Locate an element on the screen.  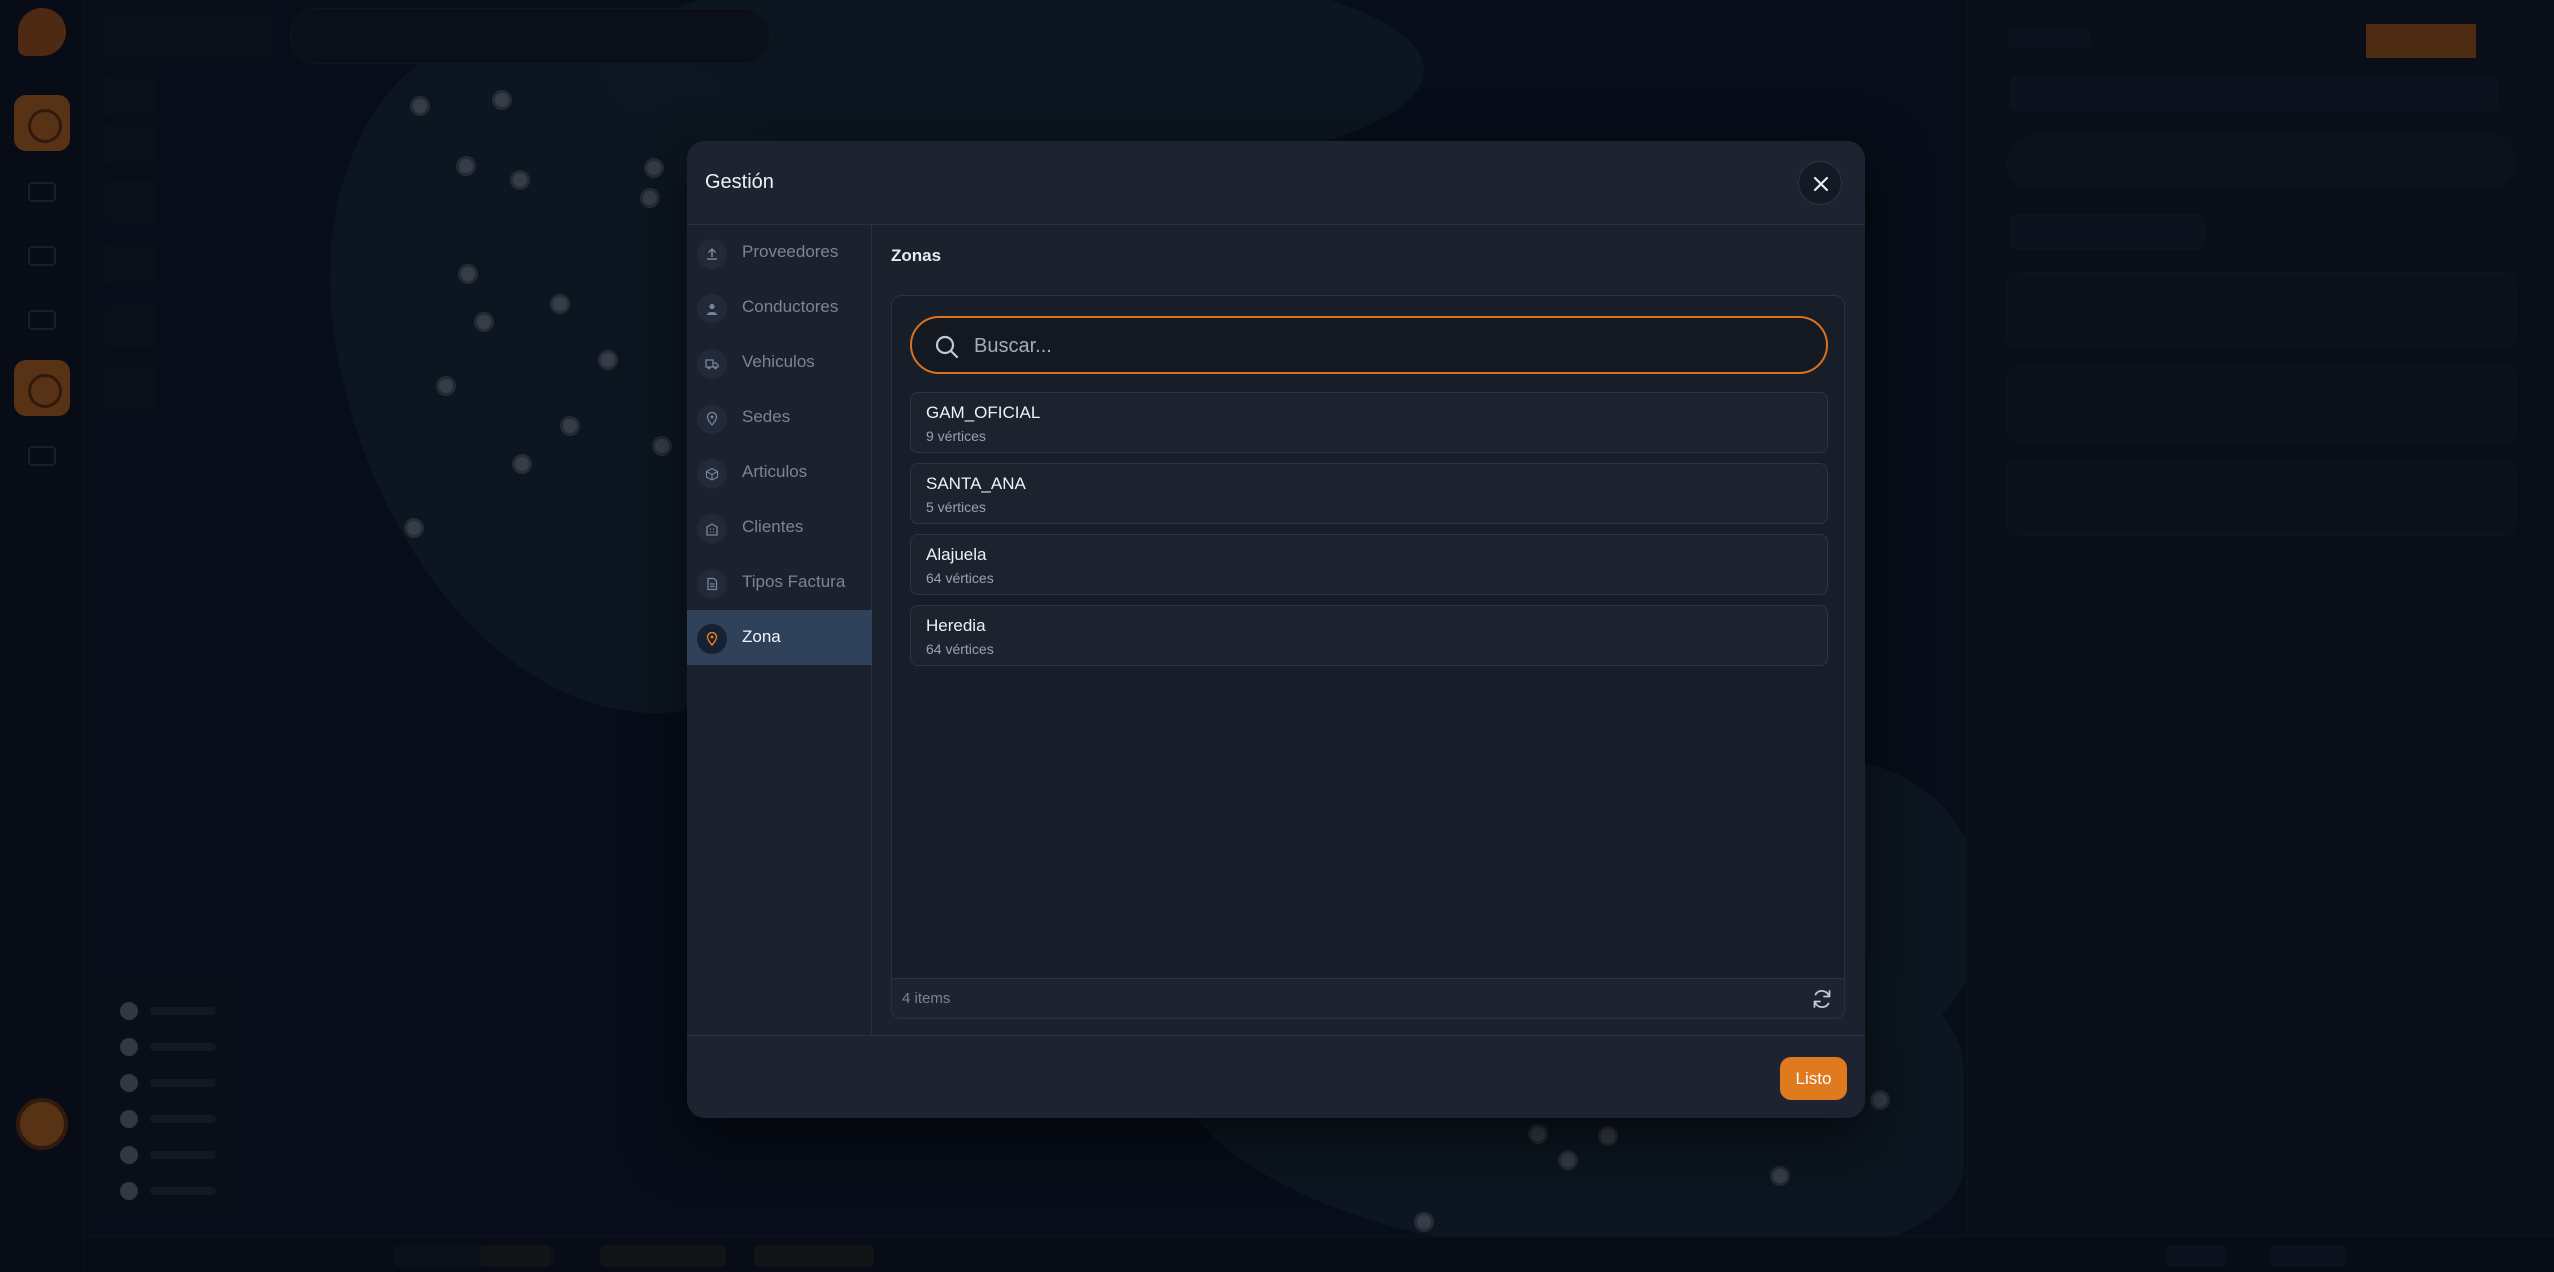
zone-name: GAM_OFICIAL is located at coordinates (983, 412).